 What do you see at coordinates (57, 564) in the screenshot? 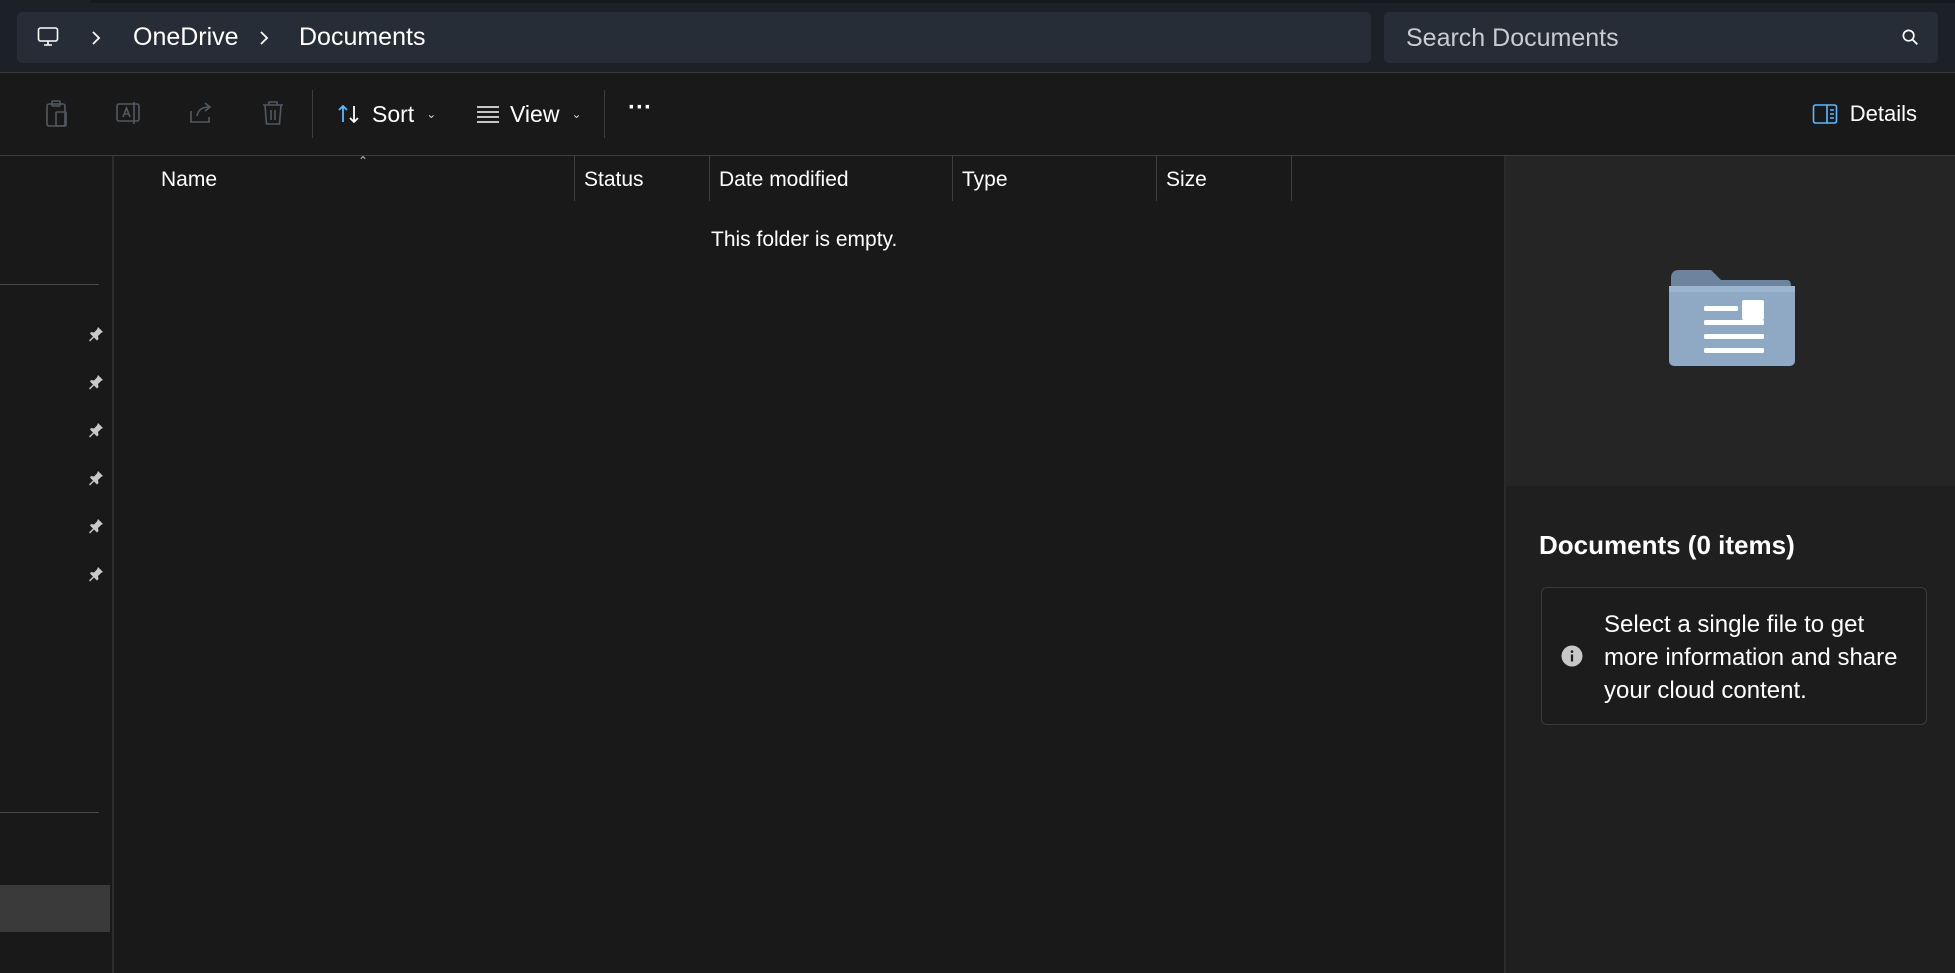
I see `navigation-pane` at bounding box center [57, 564].